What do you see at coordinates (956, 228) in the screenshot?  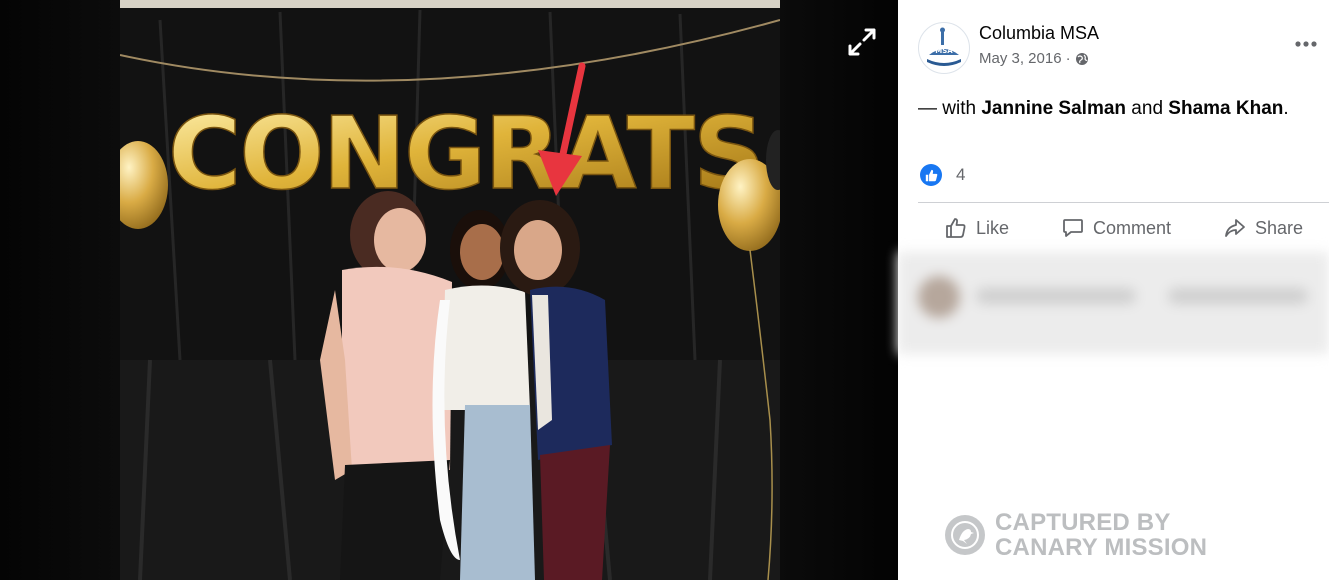 I see `thumbs-up-icon` at bounding box center [956, 228].